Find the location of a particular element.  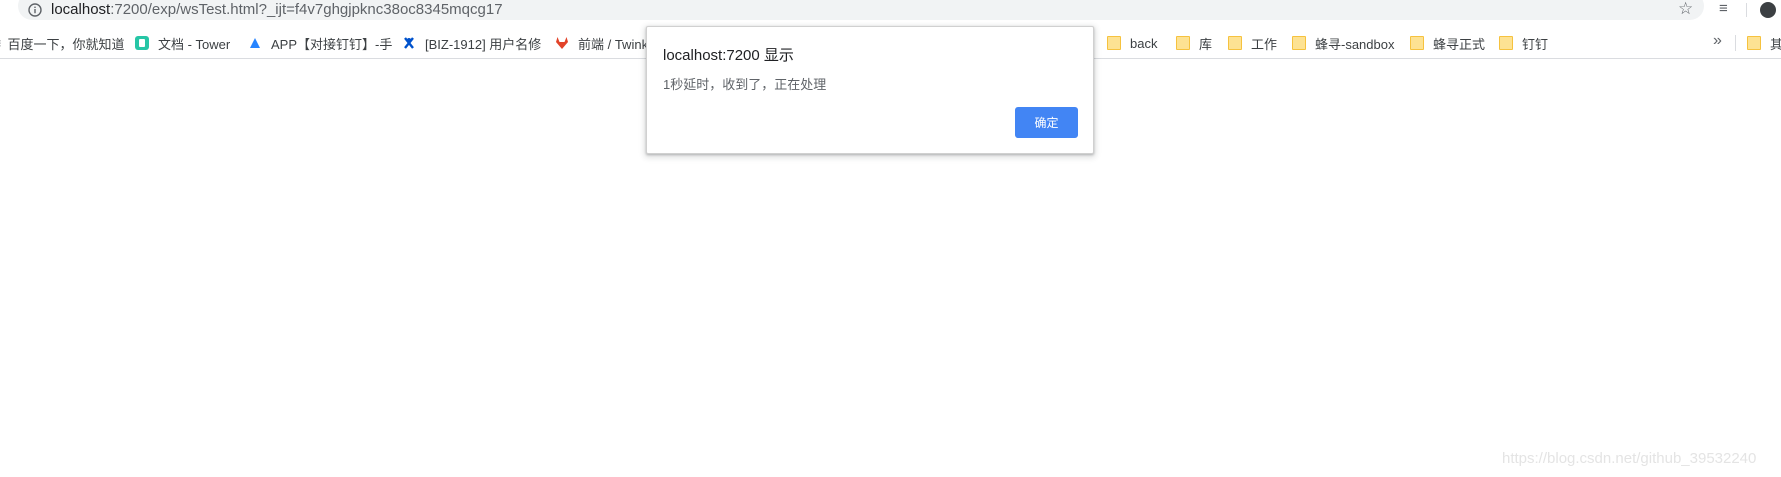

ok-button: 确定 is located at coordinates (1046, 122).